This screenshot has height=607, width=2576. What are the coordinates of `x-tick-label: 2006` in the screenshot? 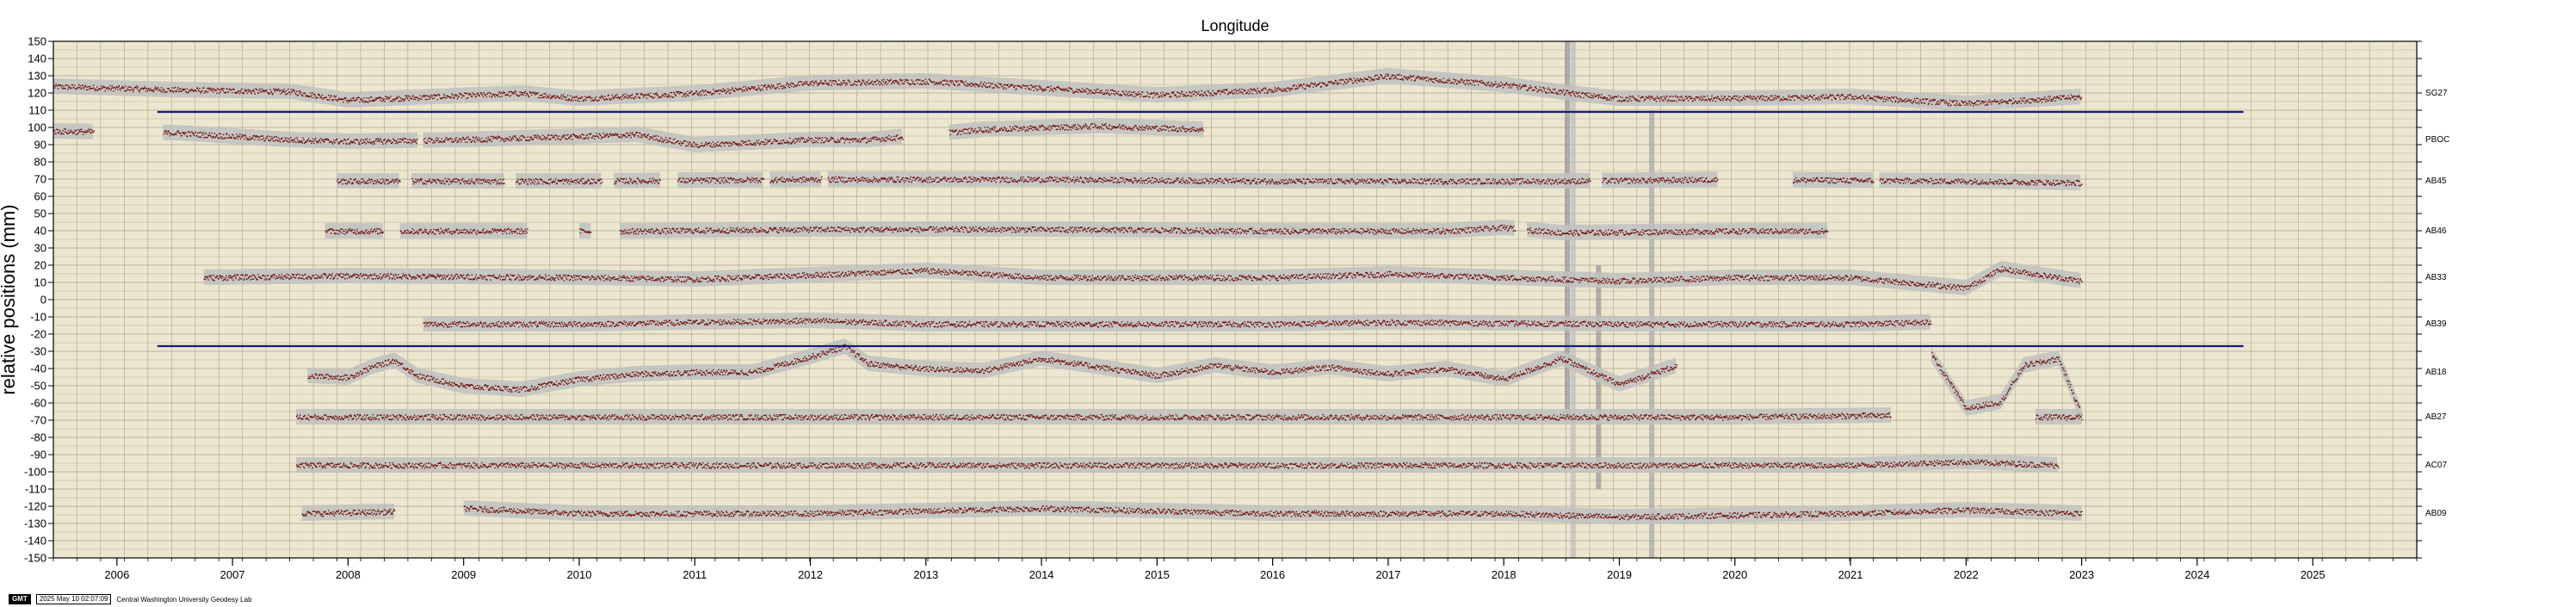 It's located at (116, 574).